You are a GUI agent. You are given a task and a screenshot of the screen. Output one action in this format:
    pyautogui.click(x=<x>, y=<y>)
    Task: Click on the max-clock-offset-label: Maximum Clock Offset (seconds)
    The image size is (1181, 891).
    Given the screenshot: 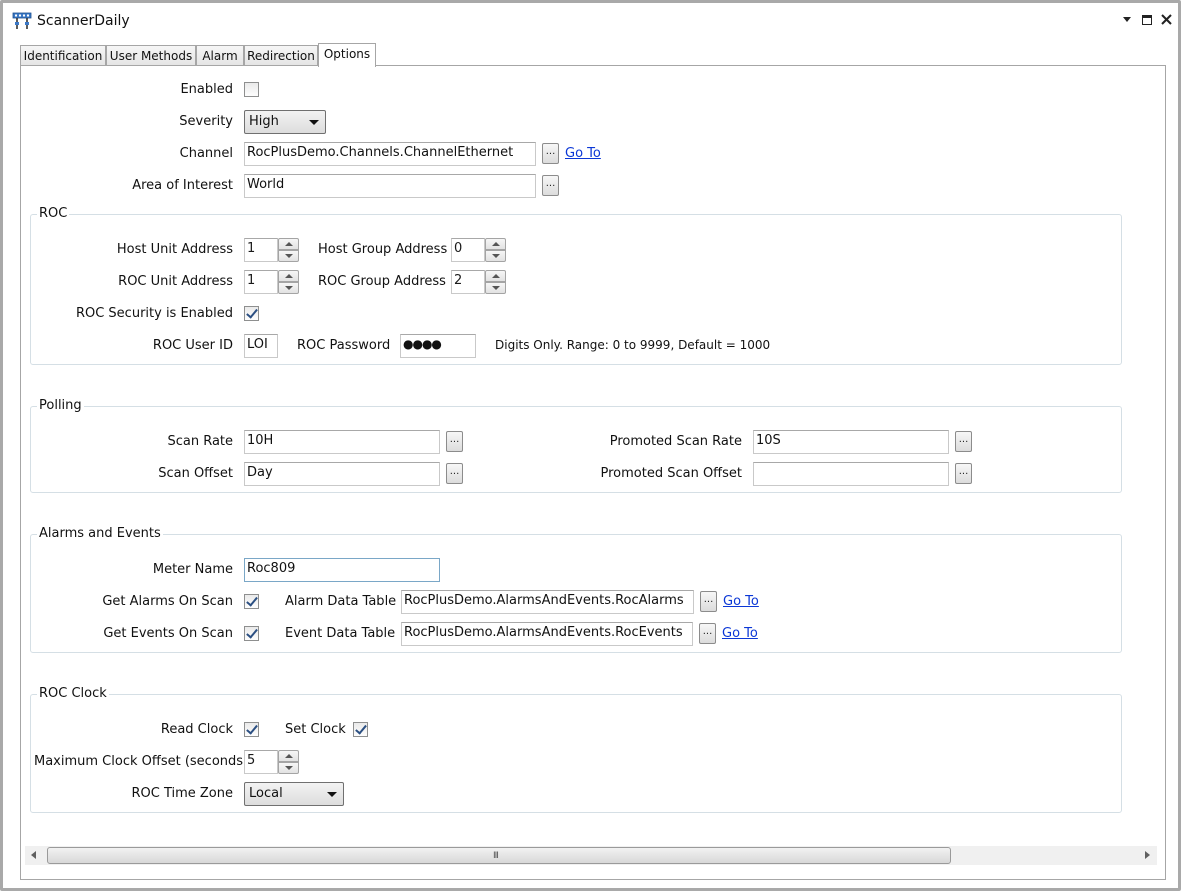 What is the action you would take?
    pyautogui.click(x=141, y=761)
    